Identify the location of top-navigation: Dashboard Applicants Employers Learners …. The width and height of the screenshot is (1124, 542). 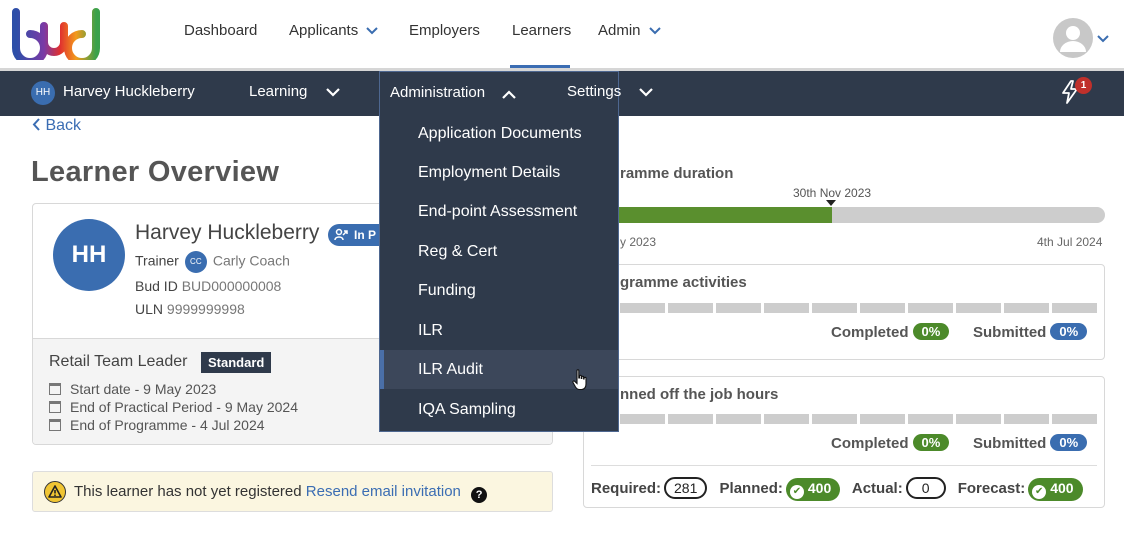
(562, 34).